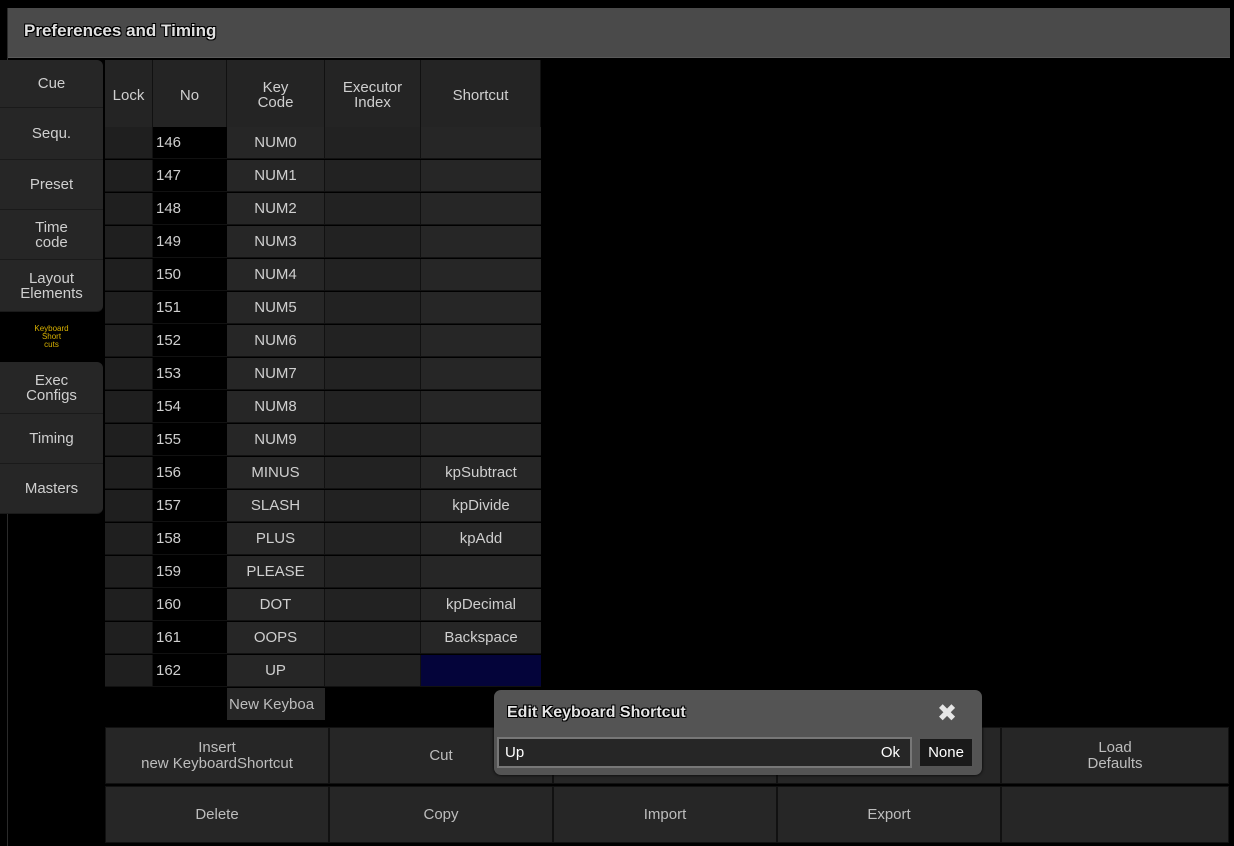 This screenshot has width=1234, height=846. I want to click on key-code-cell: UP, so click(276, 671).